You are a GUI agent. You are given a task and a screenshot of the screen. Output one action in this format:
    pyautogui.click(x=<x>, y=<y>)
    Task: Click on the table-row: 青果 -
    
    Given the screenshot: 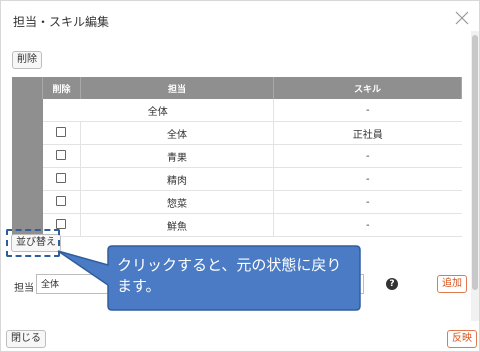 What is the action you would take?
    pyautogui.click(x=237, y=156)
    